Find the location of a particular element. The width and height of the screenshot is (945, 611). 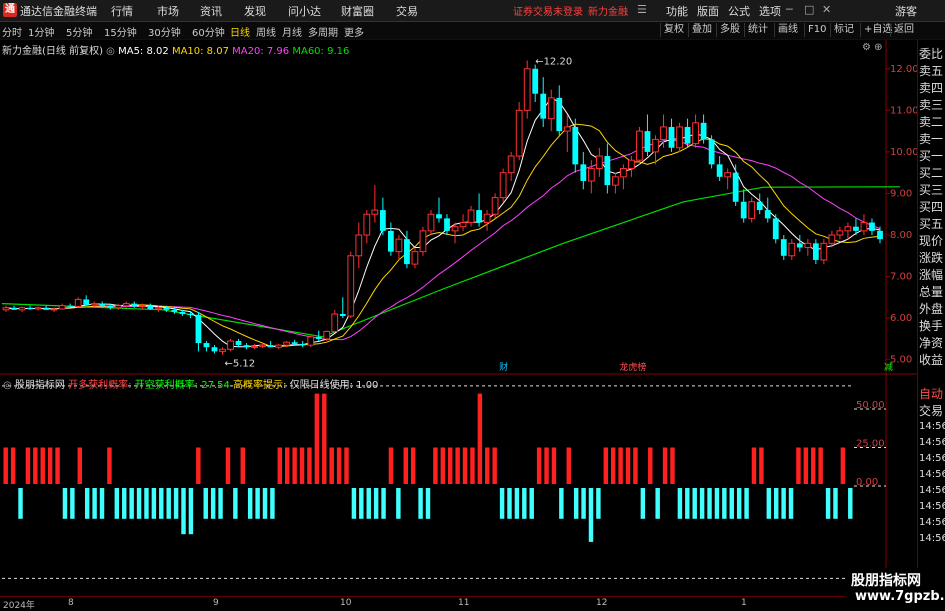

settings-icon: ☰ is located at coordinates (642, 9).